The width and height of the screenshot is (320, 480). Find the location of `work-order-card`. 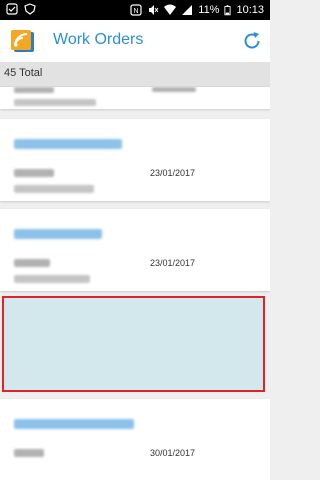

work-order-card is located at coordinates (135, 98).